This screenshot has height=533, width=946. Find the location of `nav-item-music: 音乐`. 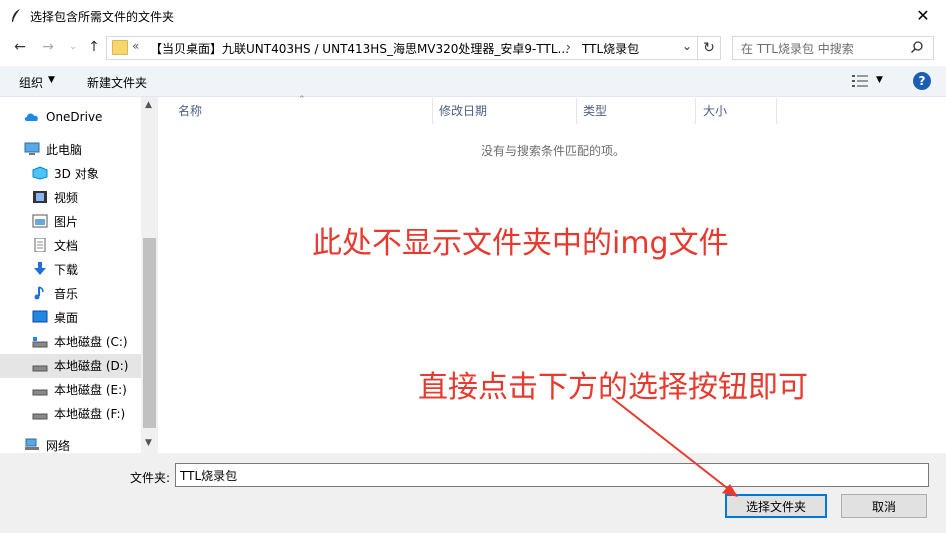

nav-item-music: 音乐 is located at coordinates (55, 293).